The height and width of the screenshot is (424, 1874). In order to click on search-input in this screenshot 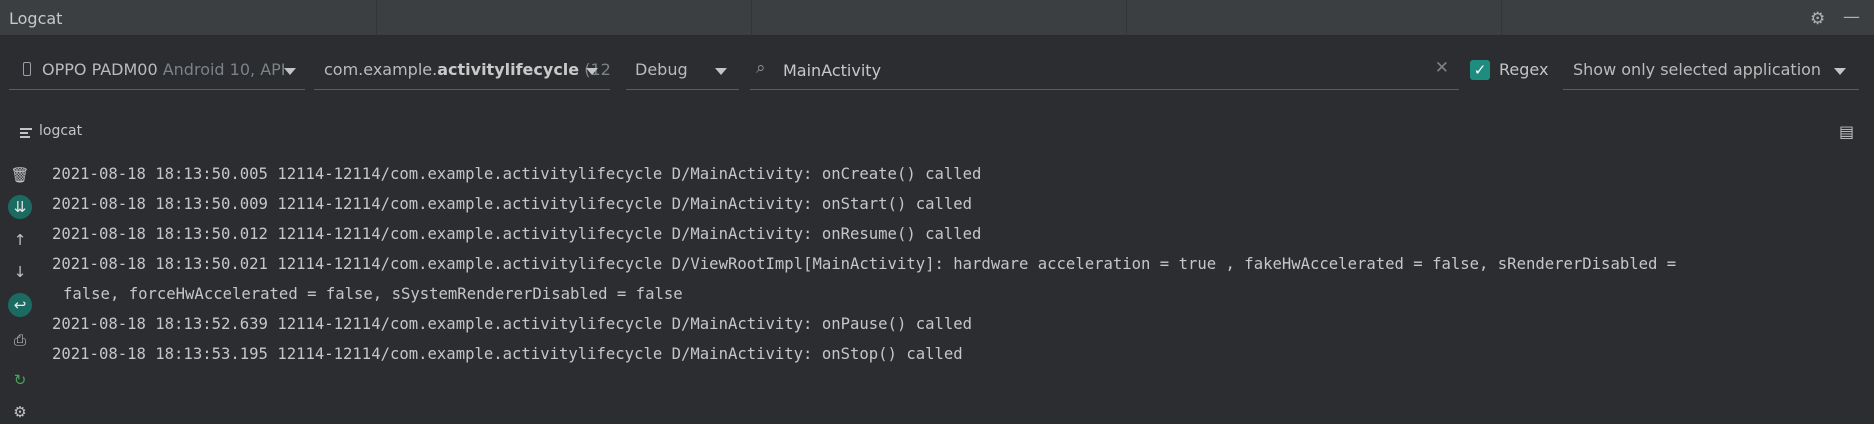, I will do `click(1083, 70)`.